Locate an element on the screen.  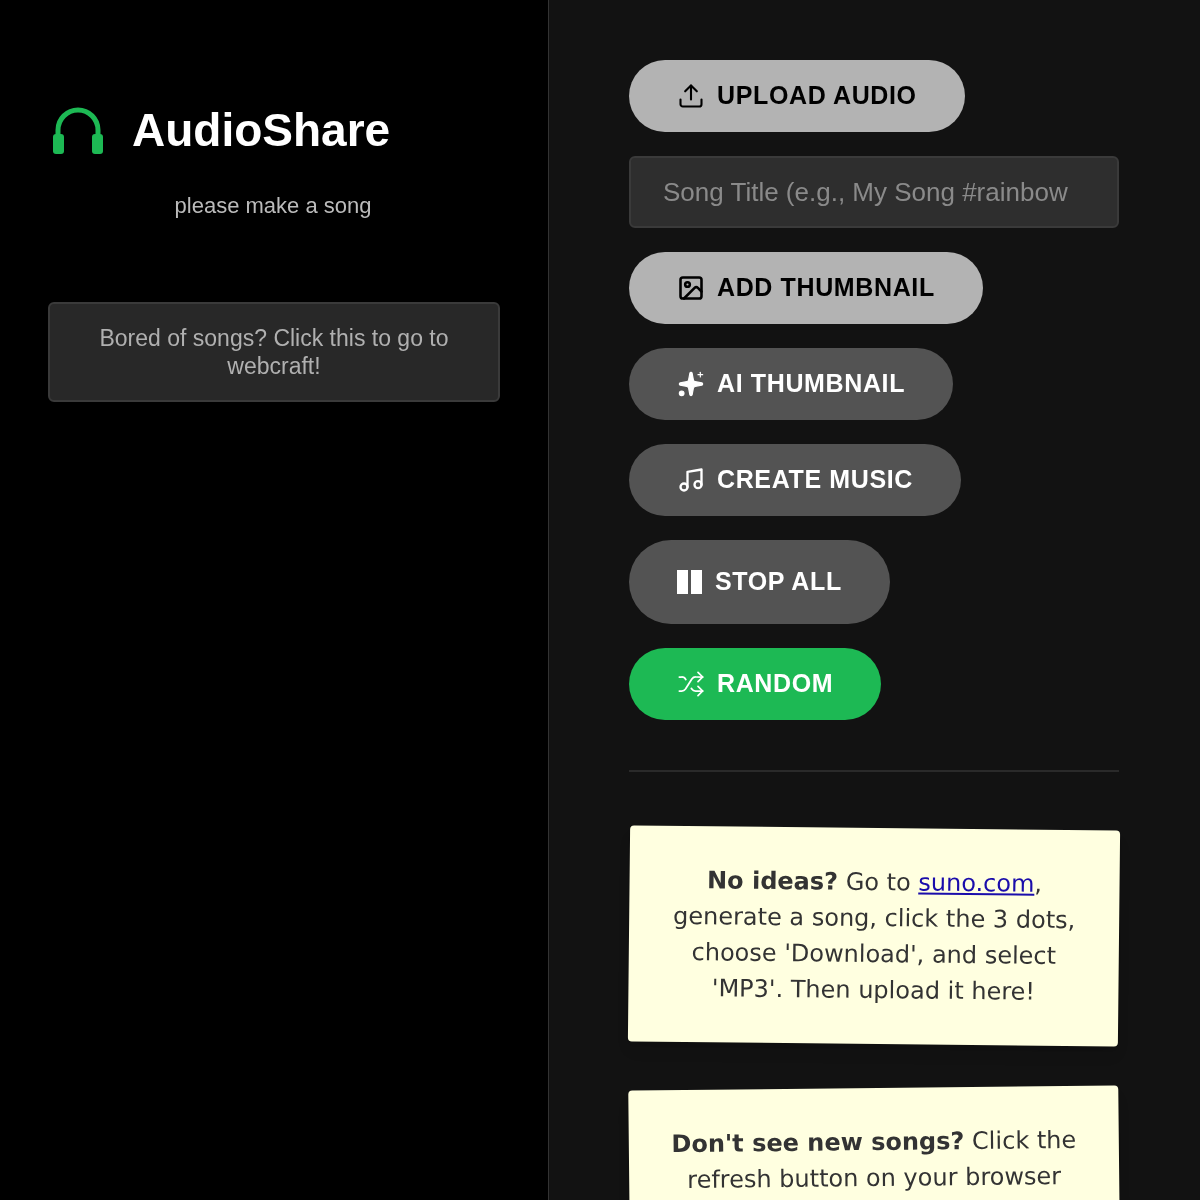
sparkles-icon is located at coordinates (691, 384).